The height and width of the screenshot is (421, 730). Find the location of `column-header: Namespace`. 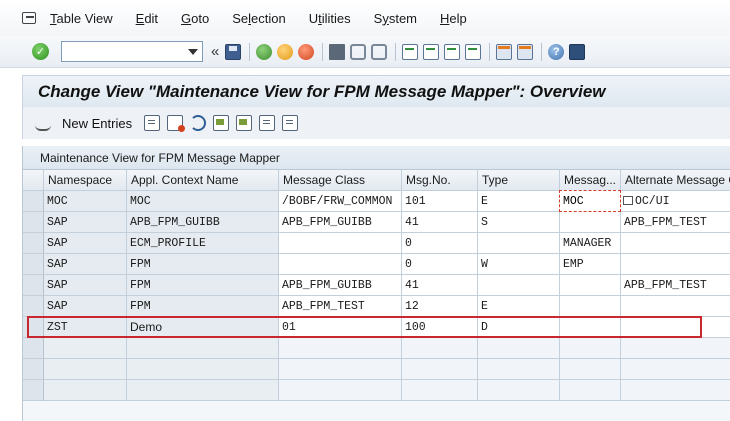

column-header: Namespace is located at coordinates (85, 180).